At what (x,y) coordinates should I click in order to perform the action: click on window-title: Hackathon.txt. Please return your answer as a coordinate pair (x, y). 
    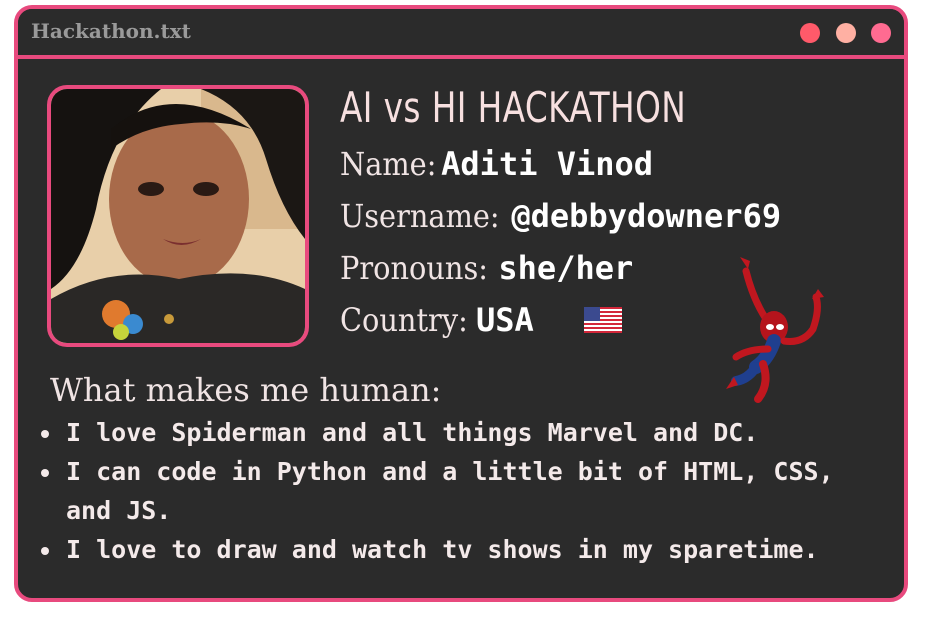
    Looking at the image, I should click on (111, 31).